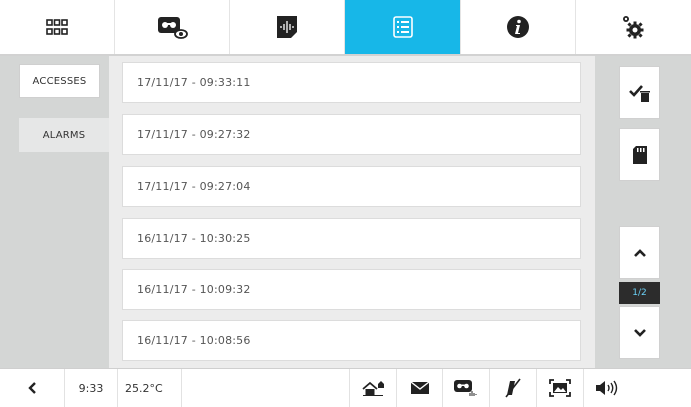 The image size is (691, 407). I want to click on action-column: 1/2, so click(643, 212).